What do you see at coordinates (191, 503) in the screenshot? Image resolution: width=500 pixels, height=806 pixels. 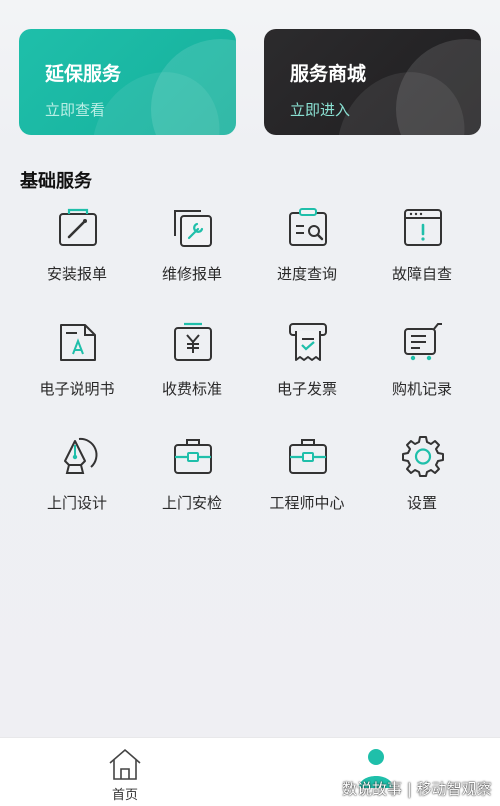 I see `service-label: 上门安检` at bounding box center [191, 503].